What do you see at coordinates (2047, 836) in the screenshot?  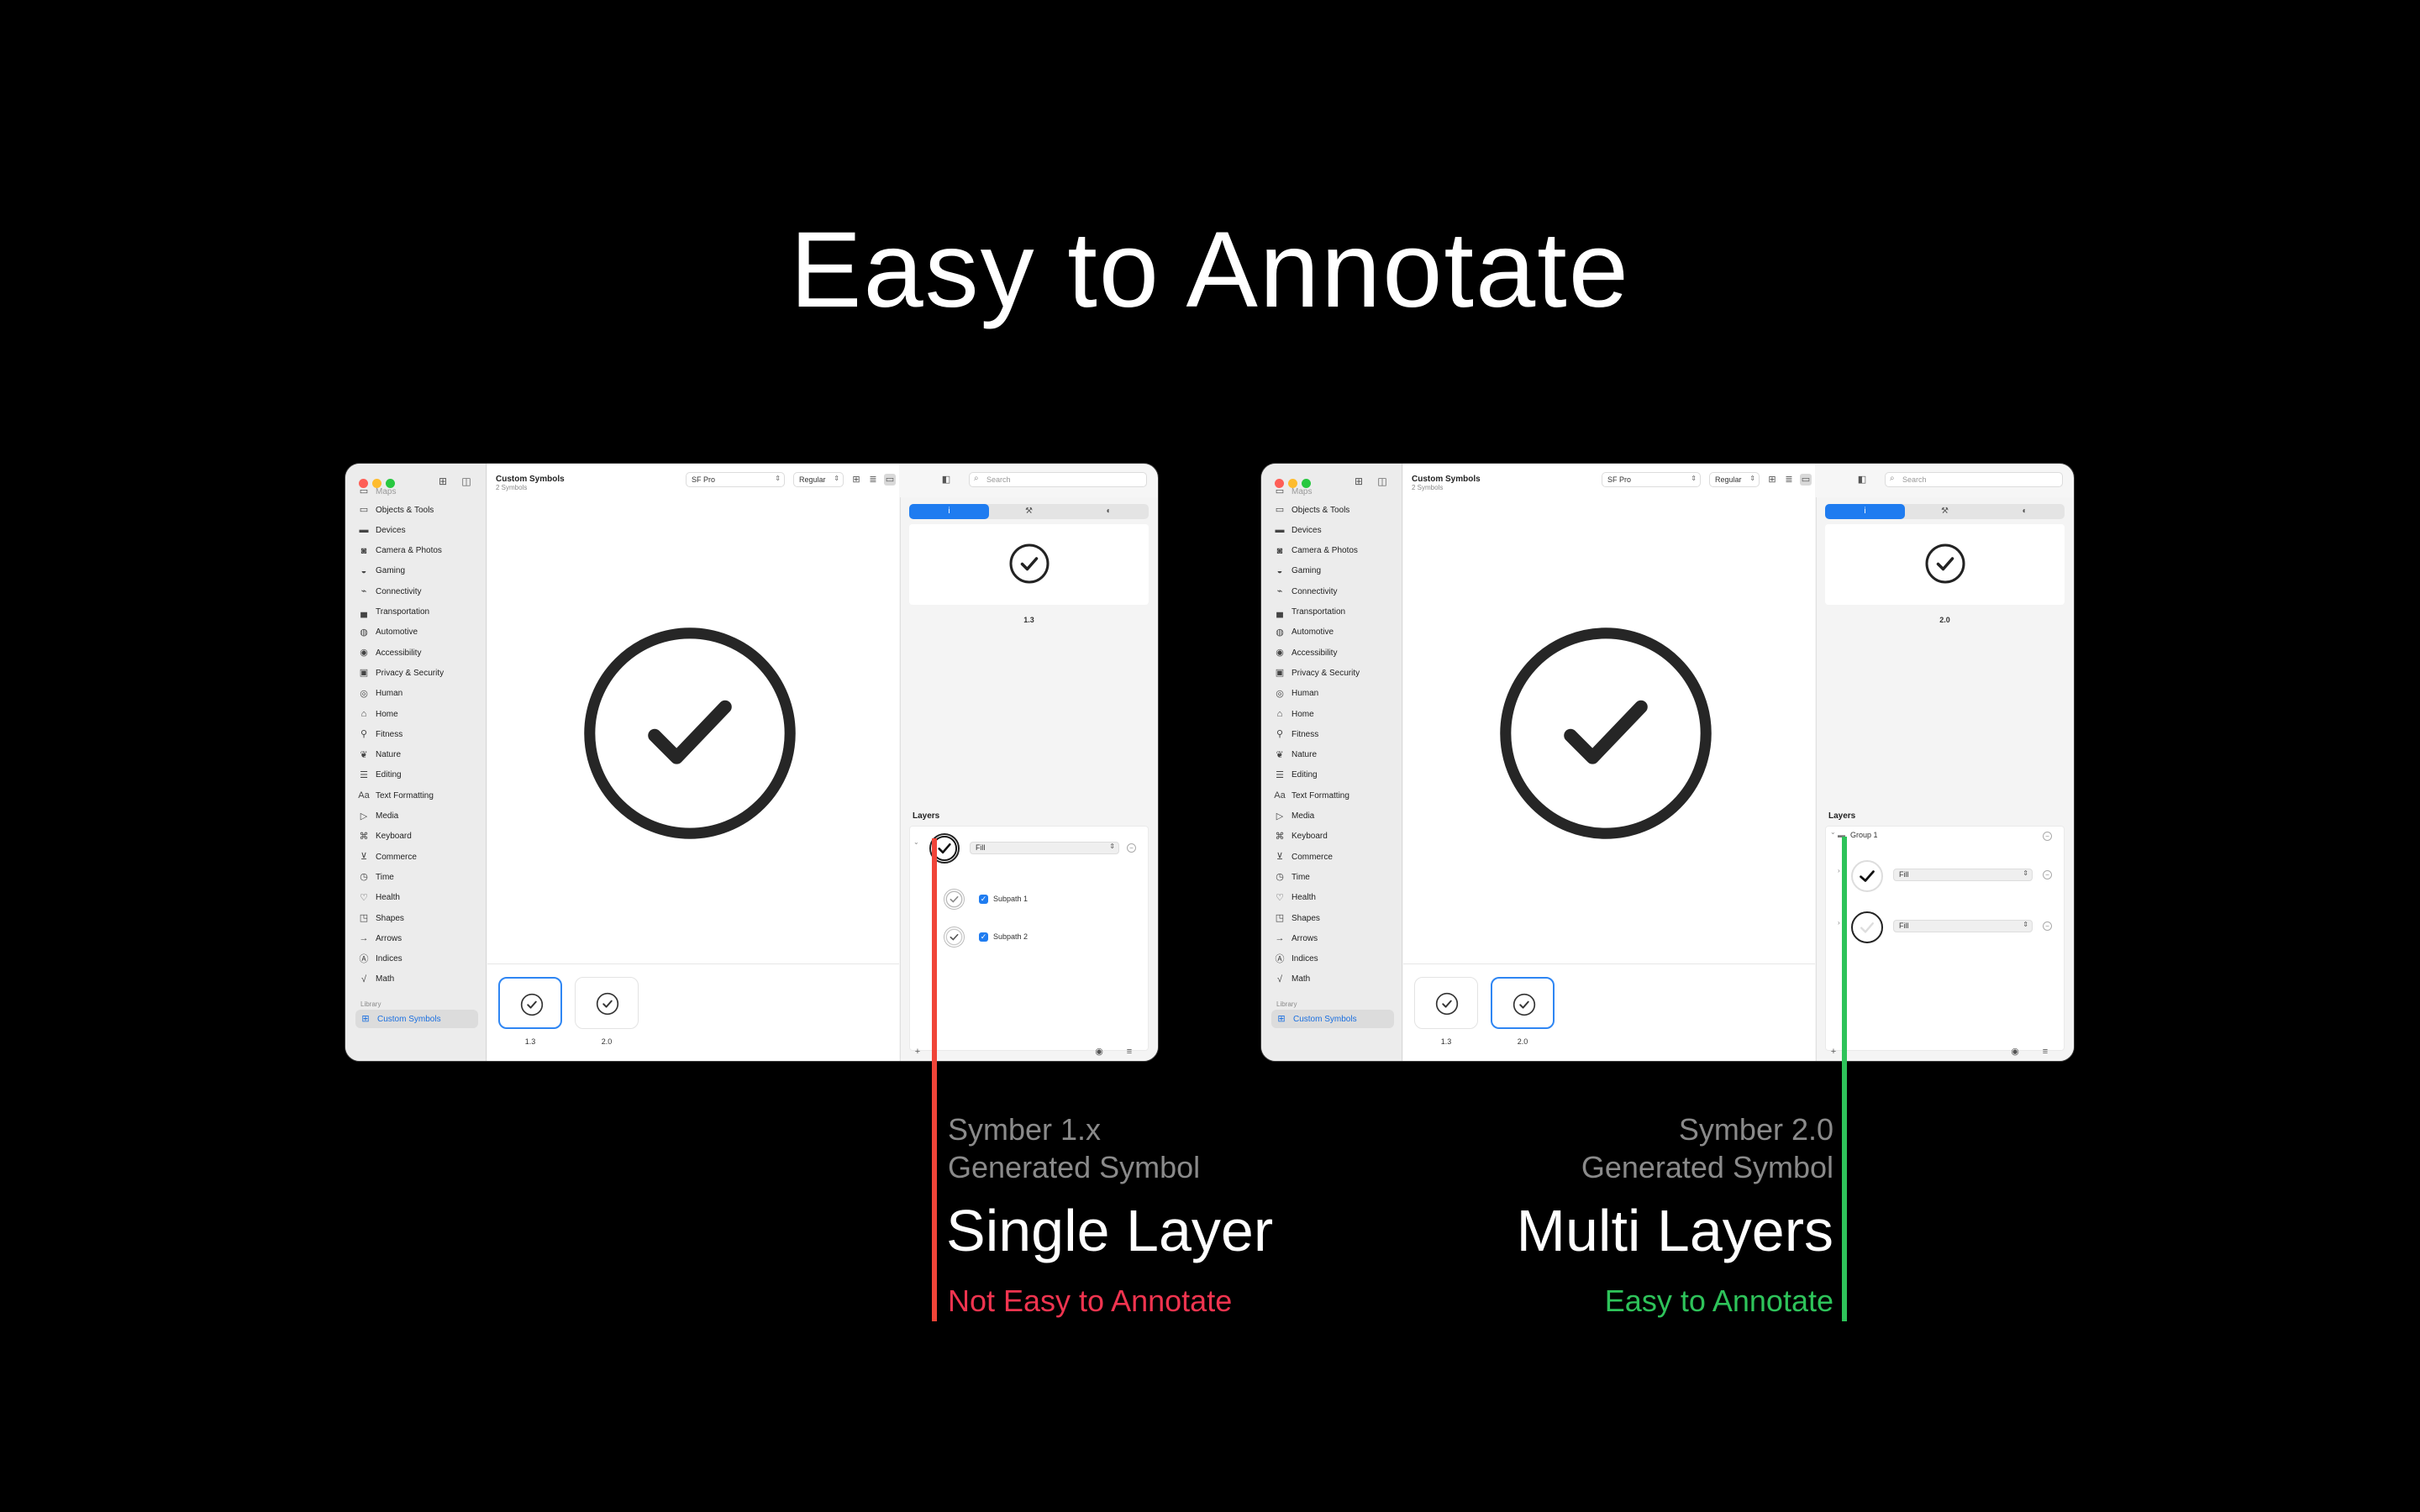 I see `remove-group-button: −` at bounding box center [2047, 836].